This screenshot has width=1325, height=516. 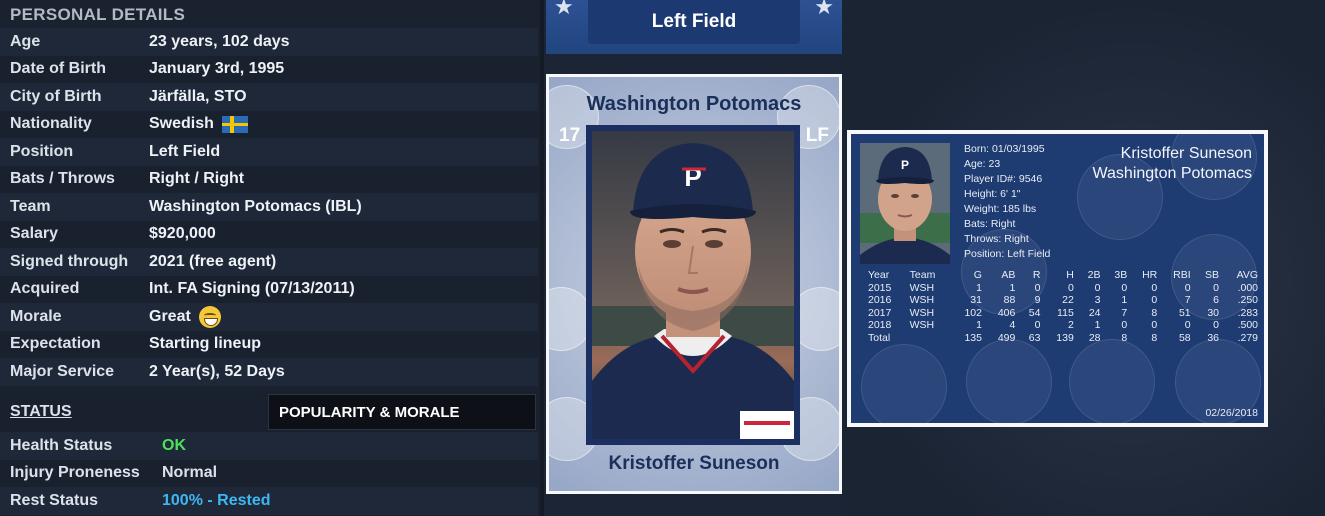 I want to click on detail-label: Expectation, so click(x=55, y=344).